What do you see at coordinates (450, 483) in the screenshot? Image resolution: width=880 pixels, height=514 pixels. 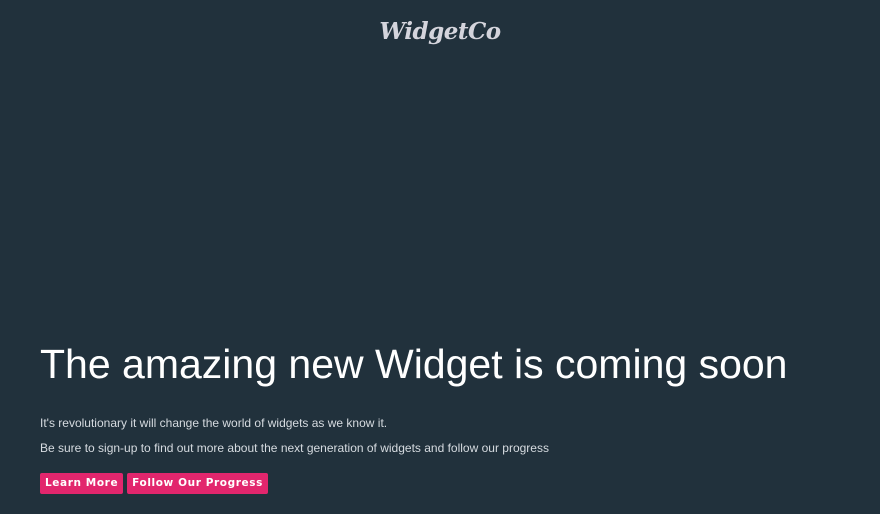 I see `hero-buttons: Learn More Follow Our Progress` at bounding box center [450, 483].